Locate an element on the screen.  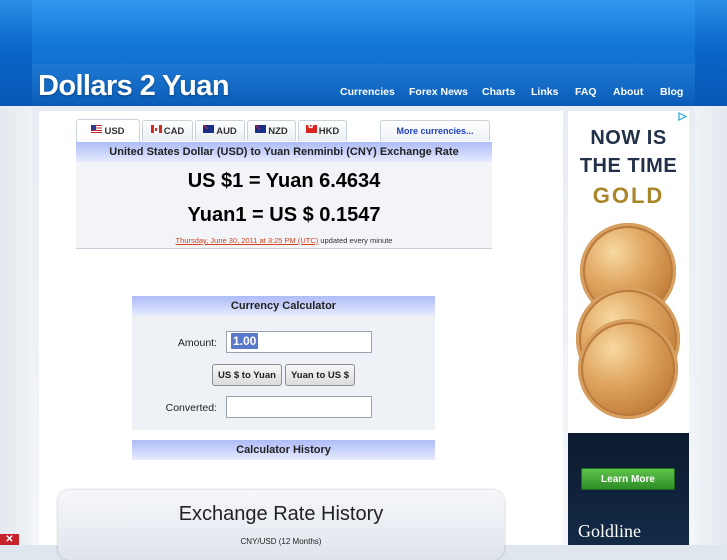
nav-faq: FAQ is located at coordinates (586, 92).